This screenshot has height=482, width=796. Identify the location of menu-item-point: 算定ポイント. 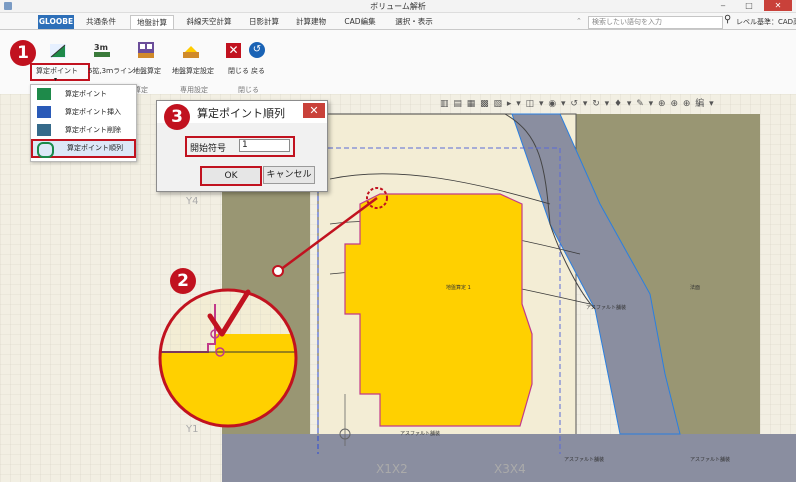
(83, 94).